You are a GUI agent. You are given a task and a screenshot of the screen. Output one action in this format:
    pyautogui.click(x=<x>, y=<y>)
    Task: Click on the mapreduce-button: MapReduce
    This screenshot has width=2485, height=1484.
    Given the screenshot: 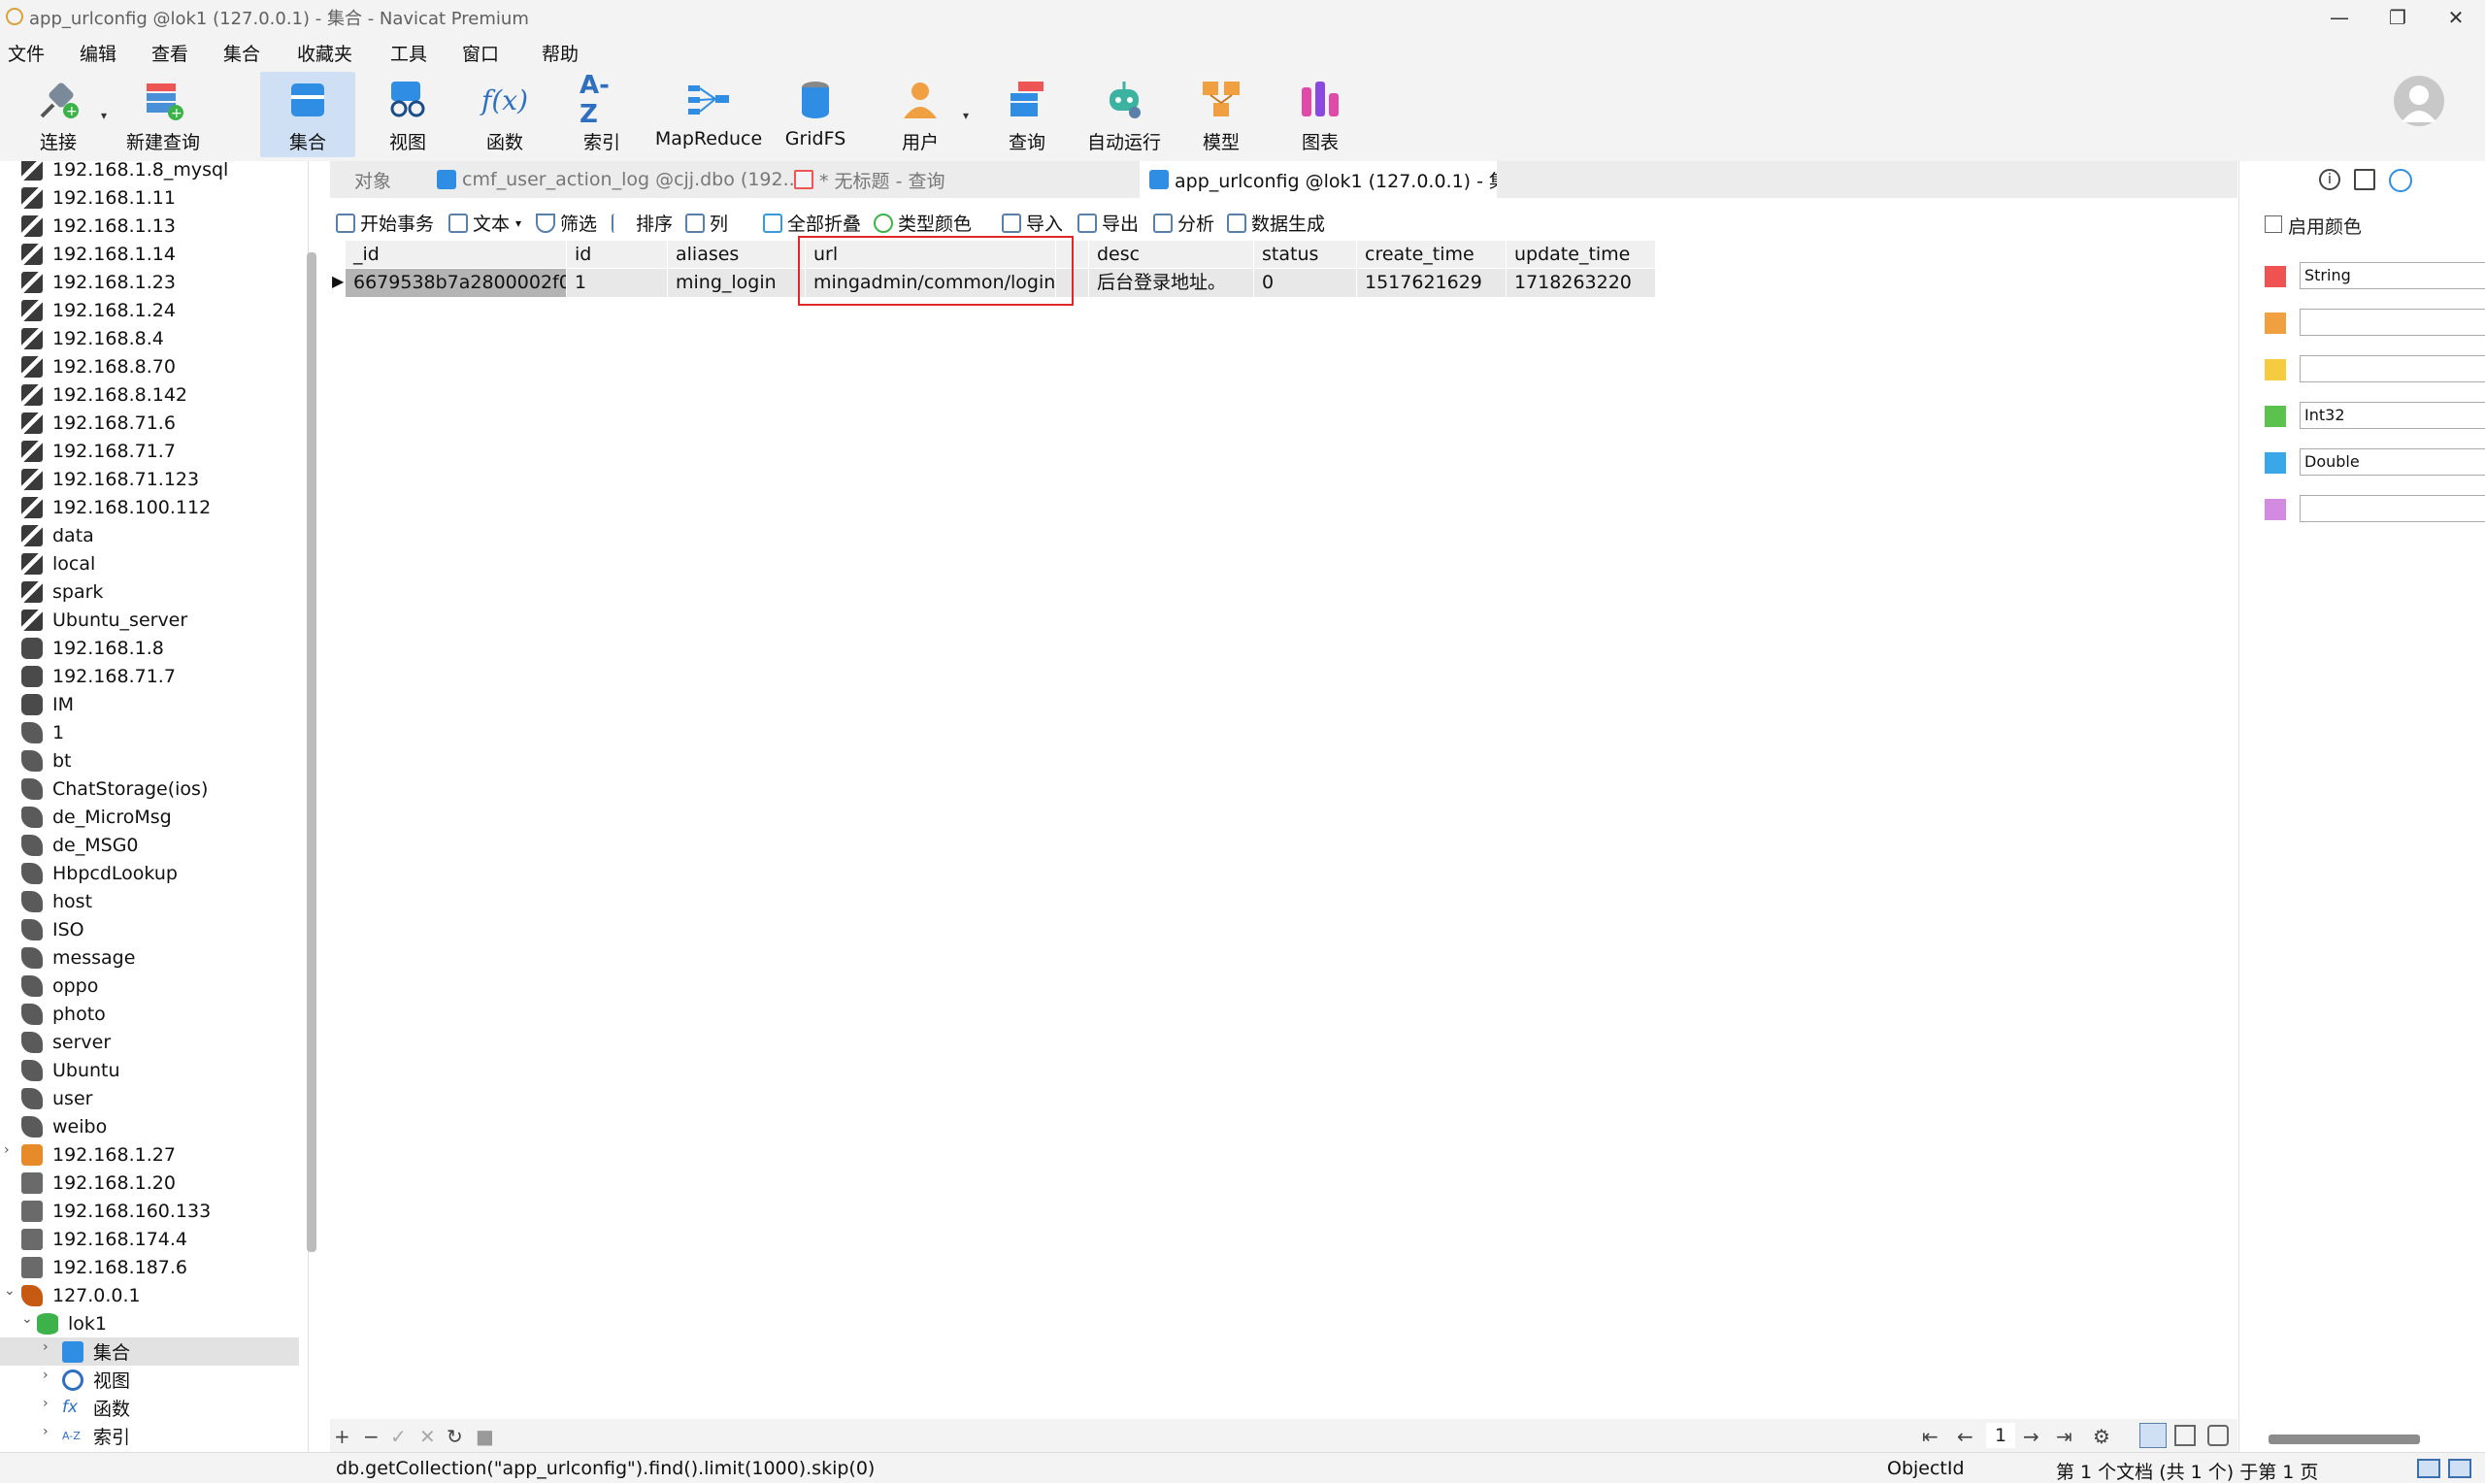 What is the action you would take?
    pyautogui.click(x=708, y=114)
    